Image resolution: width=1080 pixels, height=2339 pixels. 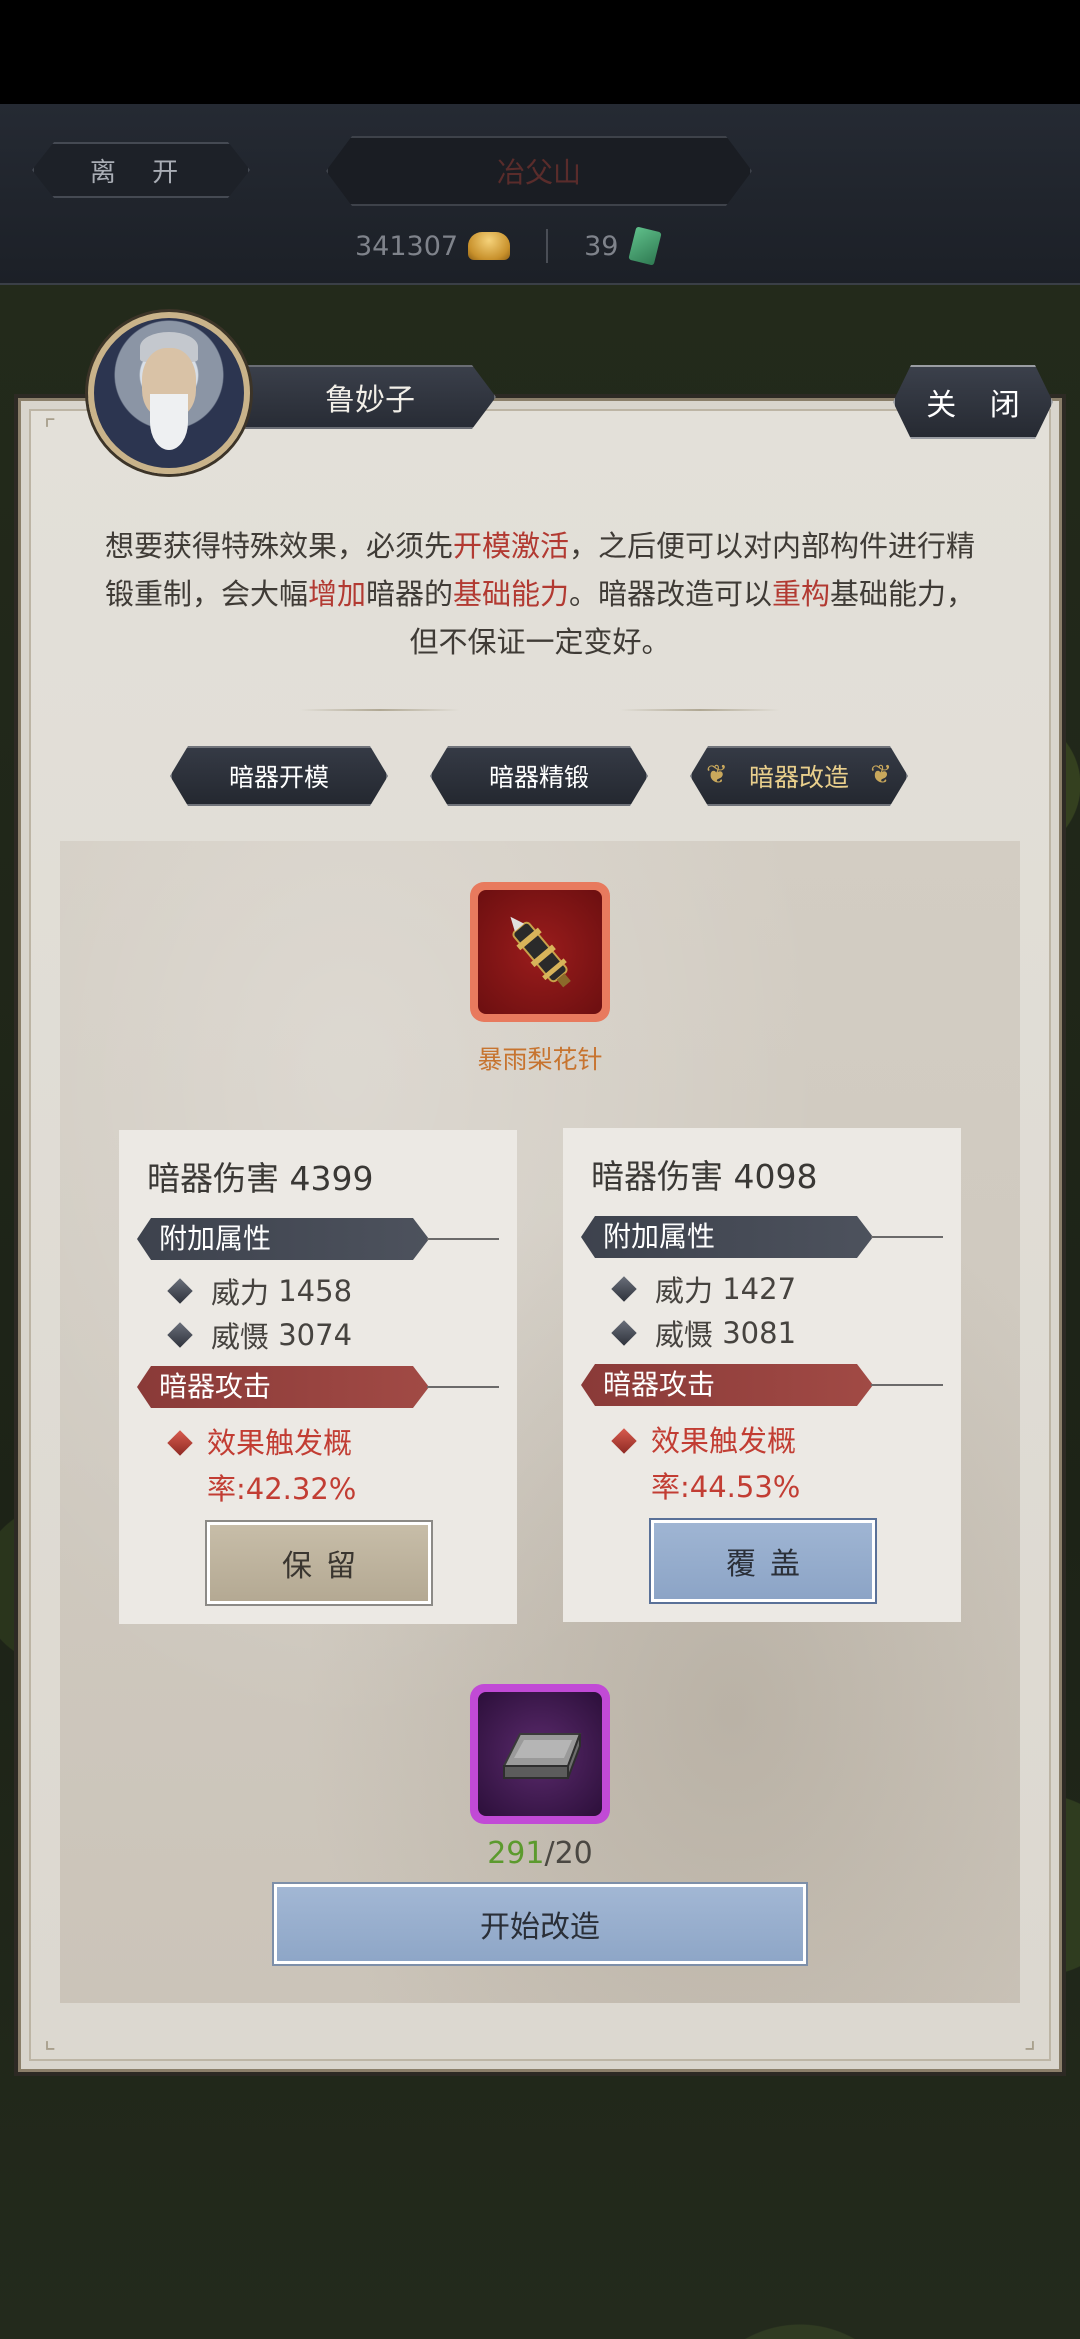 I want to click on desc-highlight: 基础能力, so click(x=510, y=594).